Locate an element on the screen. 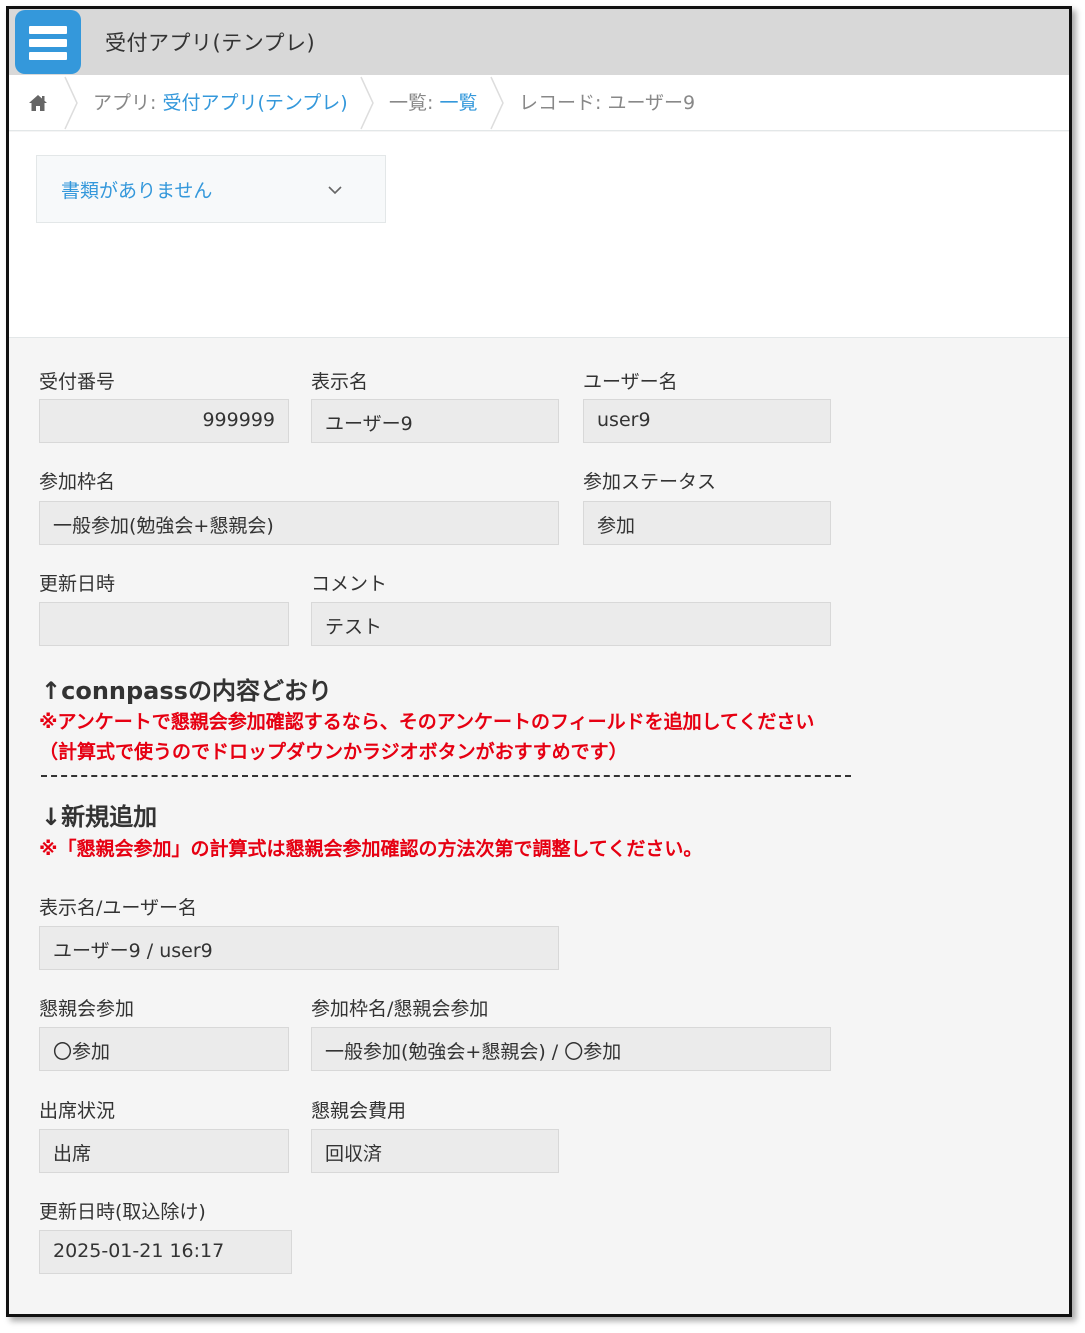 Image resolution: width=1085 pixels, height=1333 pixels. display-name-label: 表示名 is located at coordinates (340, 382).